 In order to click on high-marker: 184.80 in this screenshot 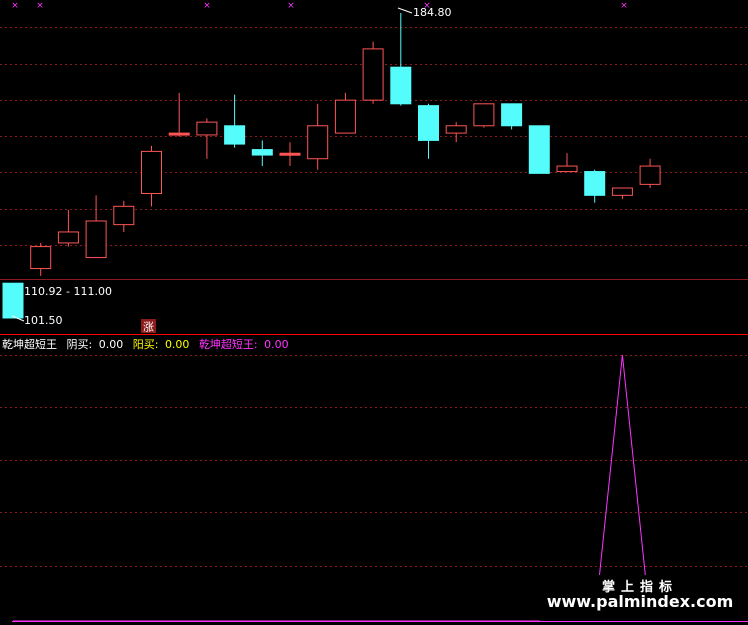, I will do `click(424, 12)`.